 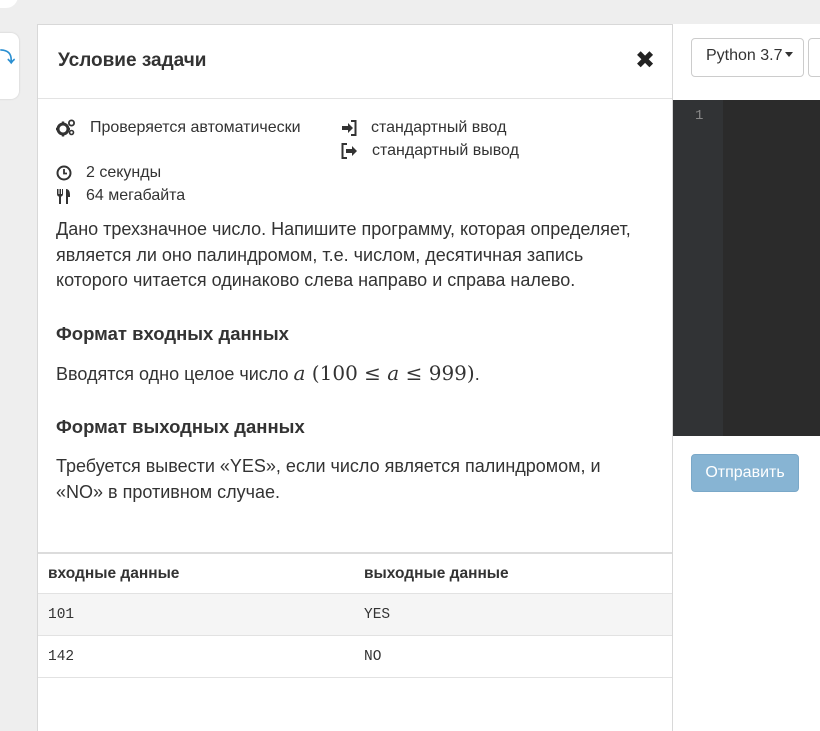 I want to click on side-tab: ⤵, so click(x=9, y=66).